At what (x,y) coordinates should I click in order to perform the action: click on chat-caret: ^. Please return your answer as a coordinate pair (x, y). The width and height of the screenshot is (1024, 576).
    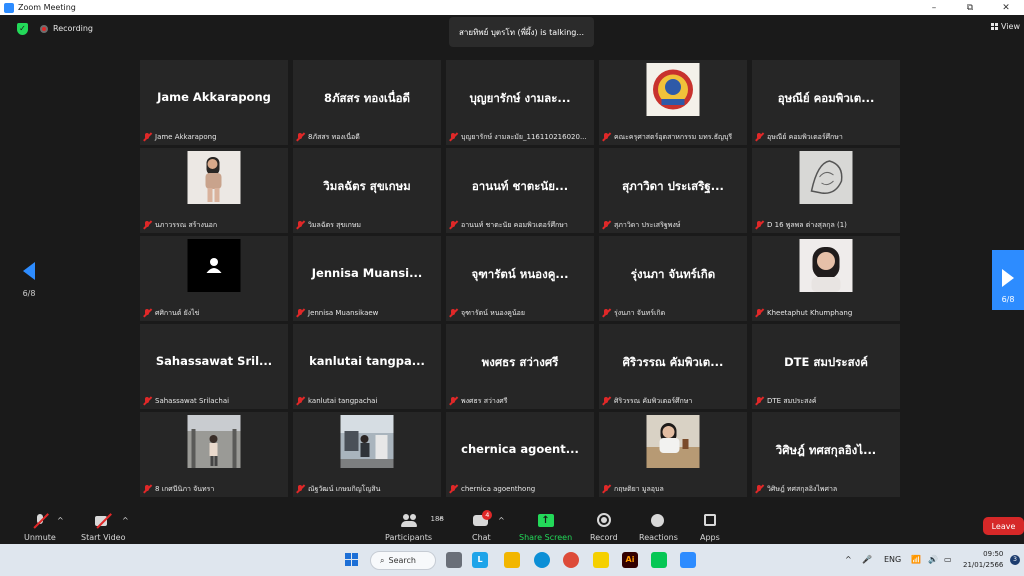
    Looking at the image, I should click on (501, 520).